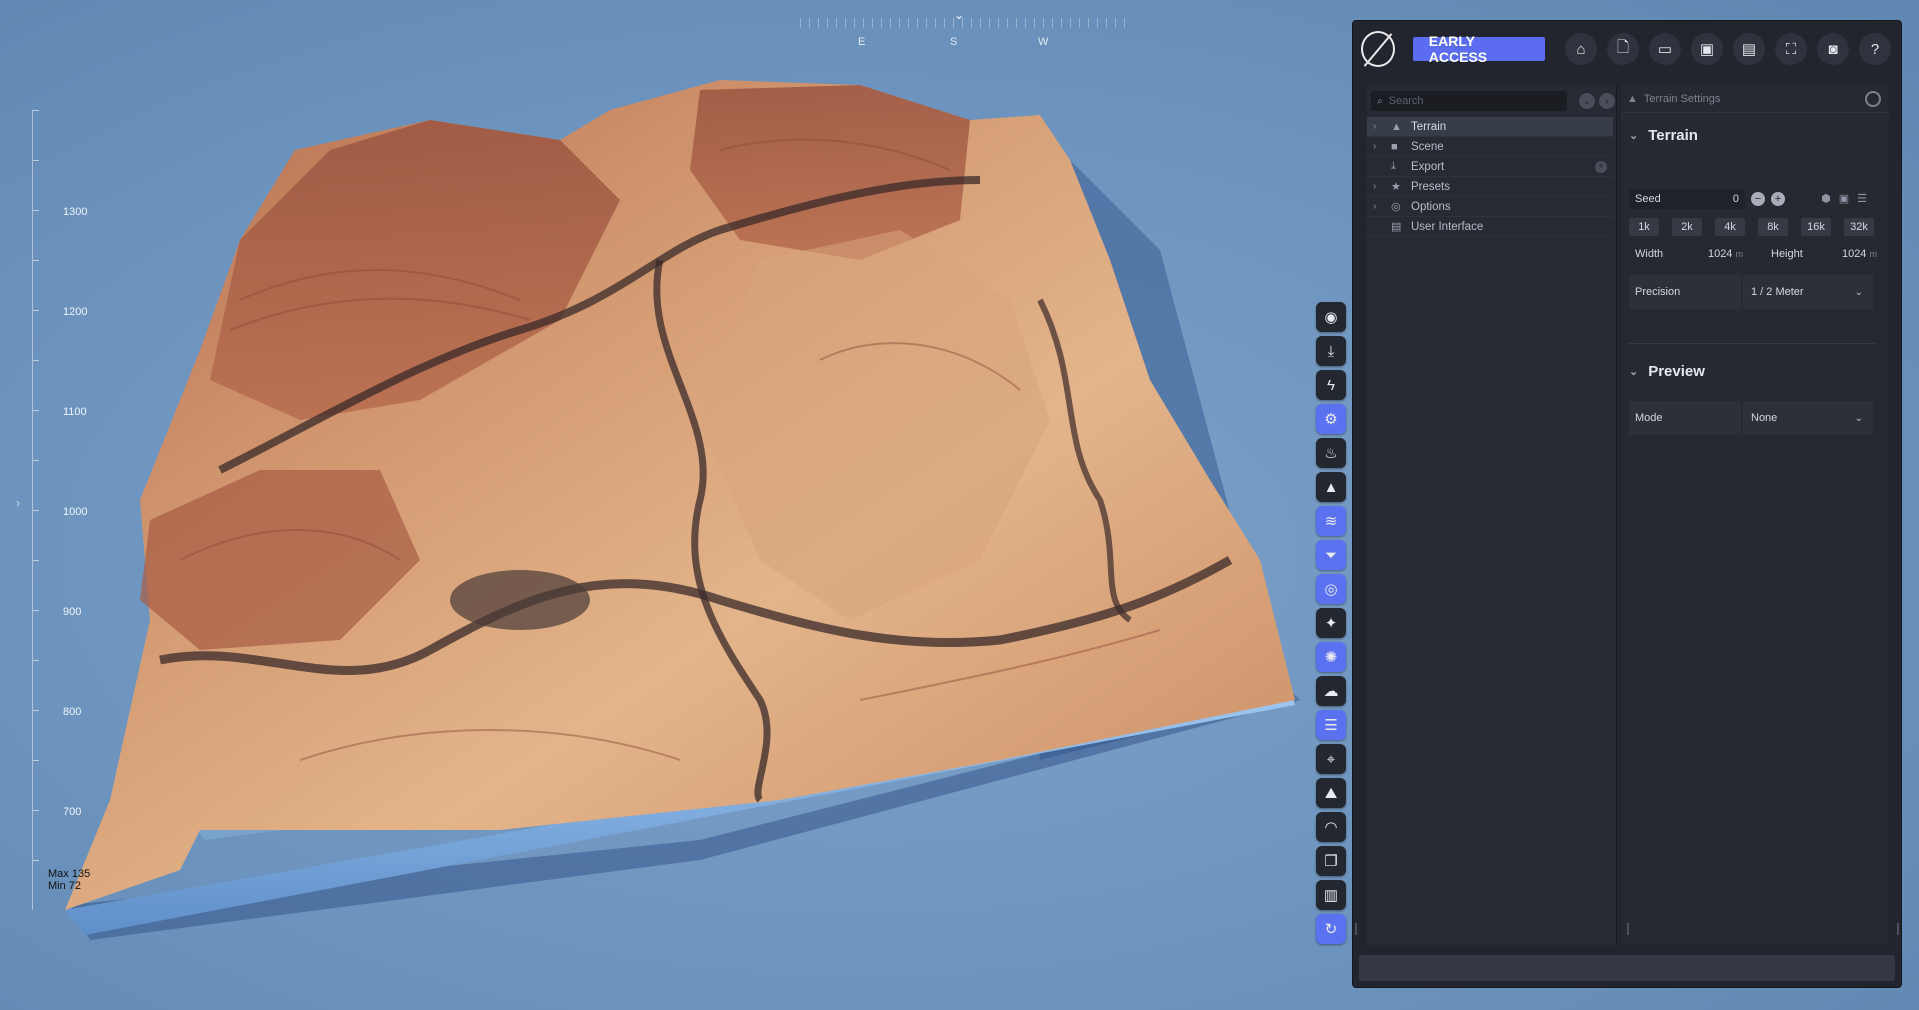 The width and height of the screenshot is (1919, 1010). Describe the element at coordinates (1648, 199) in the screenshot. I see `seed-label: Seed` at that location.